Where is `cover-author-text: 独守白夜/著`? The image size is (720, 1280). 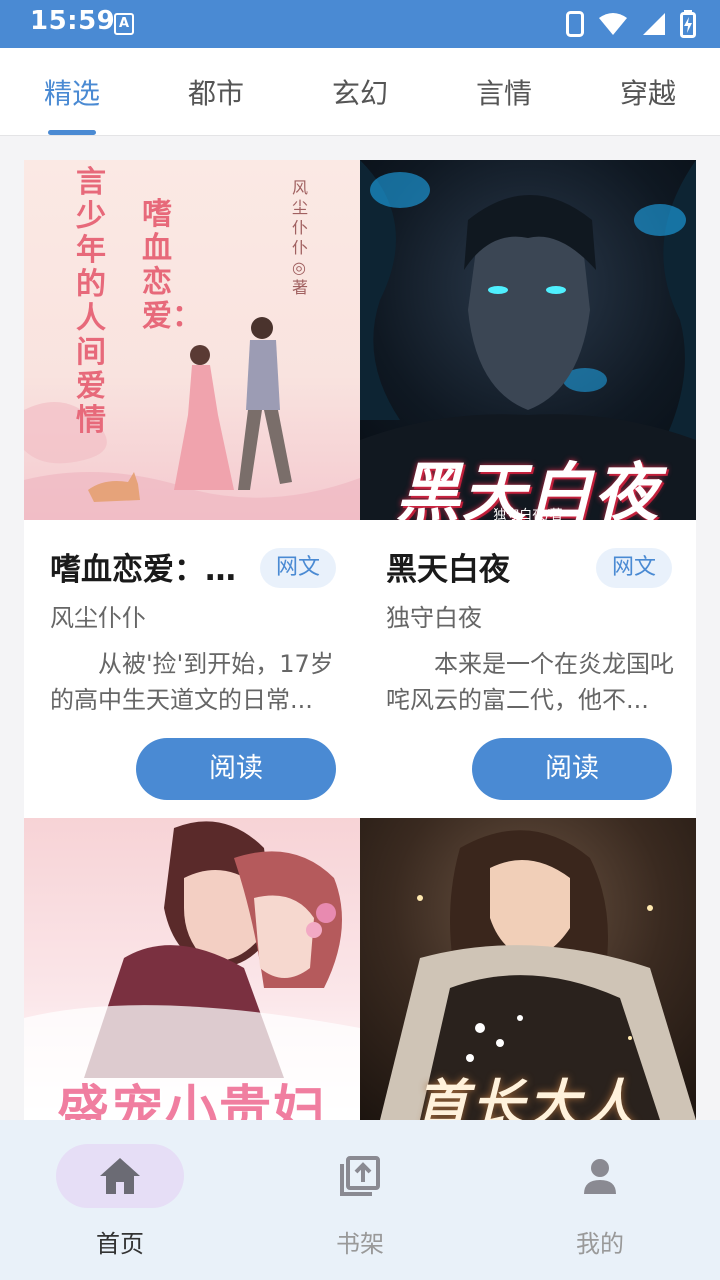
cover-author-text: 独守白夜/著 is located at coordinates (528, 514).